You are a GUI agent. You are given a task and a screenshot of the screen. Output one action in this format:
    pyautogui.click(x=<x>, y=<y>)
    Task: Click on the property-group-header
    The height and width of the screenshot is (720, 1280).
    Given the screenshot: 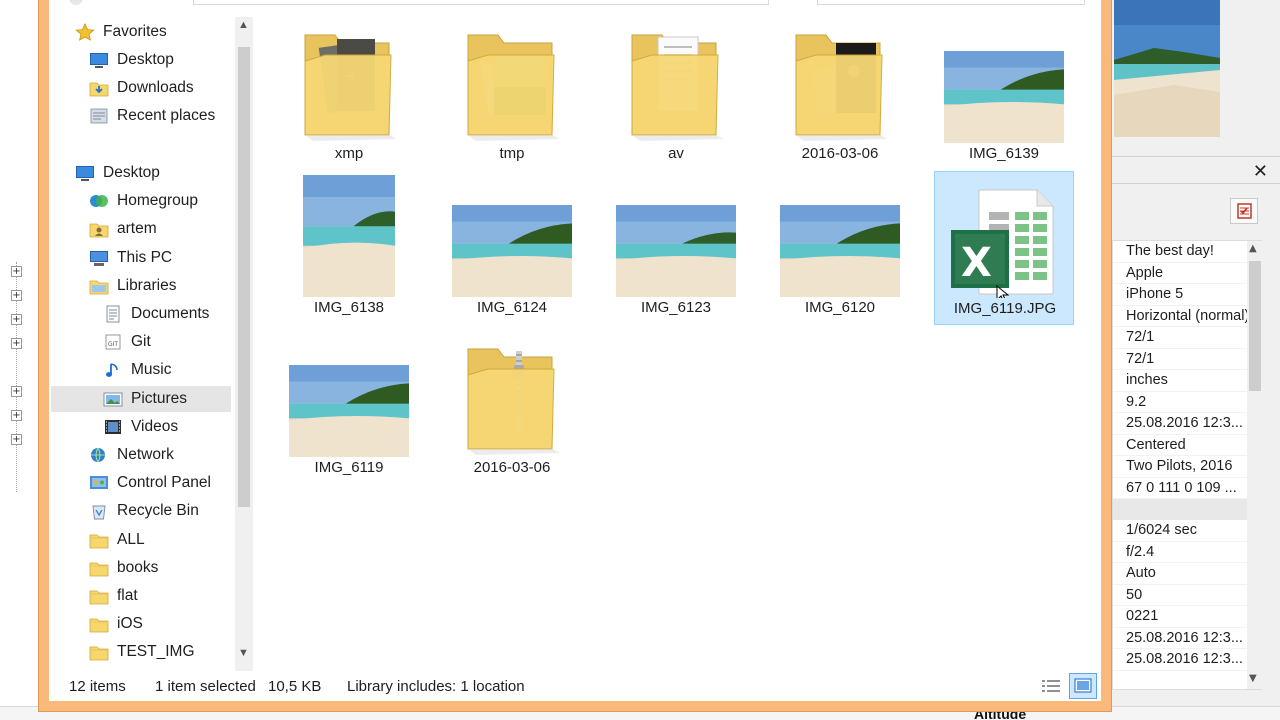 What is the action you would take?
    pyautogui.click(x=1187, y=509)
    